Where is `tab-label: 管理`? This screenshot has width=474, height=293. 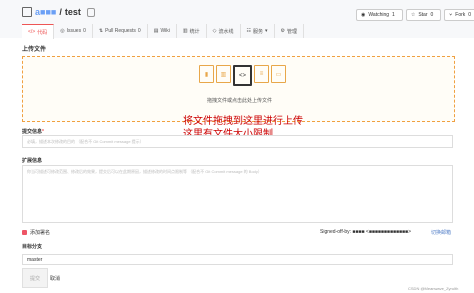
tab-label: 管理 is located at coordinates (292, 31).